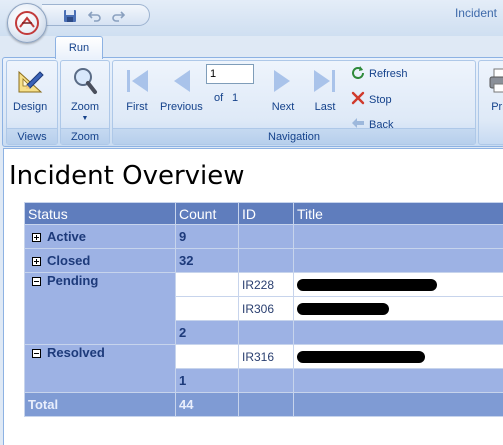 The height and width of the screenshot is (445, 503). I want to click on id-cell: IR306, so click(266, 308).